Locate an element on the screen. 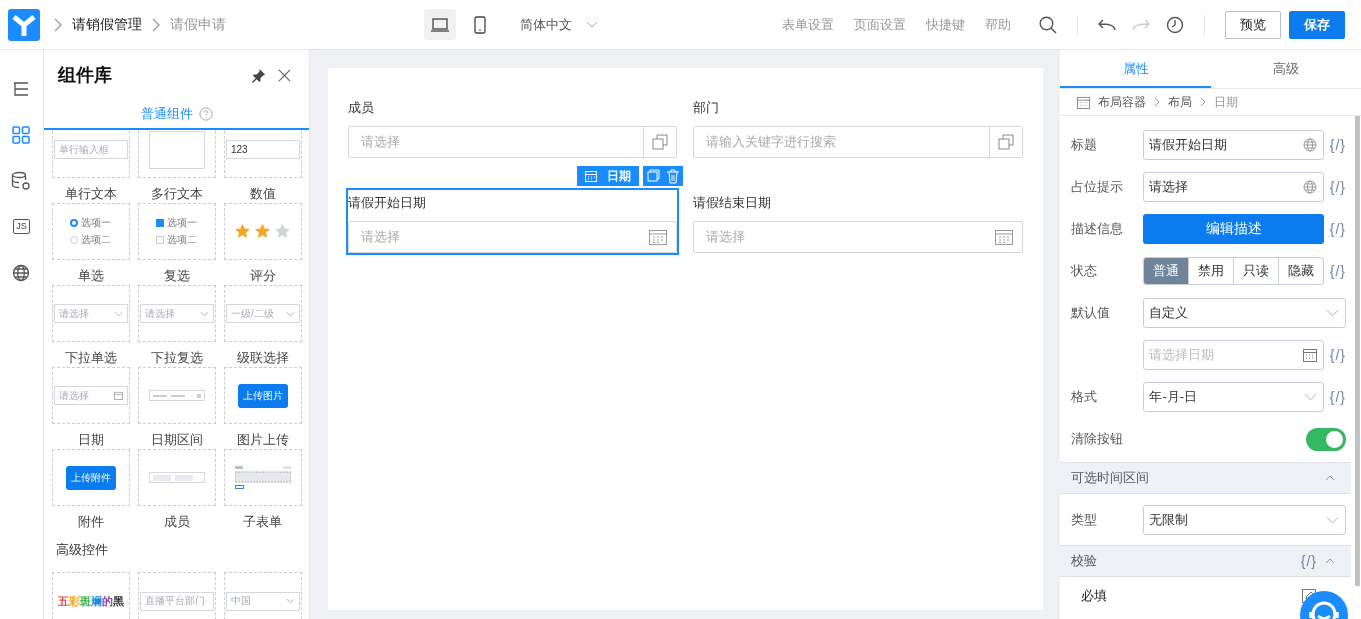 The height and width of the screenshot is (619, 1361). language-select: 简体中文 is located at coordinates (559, 24).